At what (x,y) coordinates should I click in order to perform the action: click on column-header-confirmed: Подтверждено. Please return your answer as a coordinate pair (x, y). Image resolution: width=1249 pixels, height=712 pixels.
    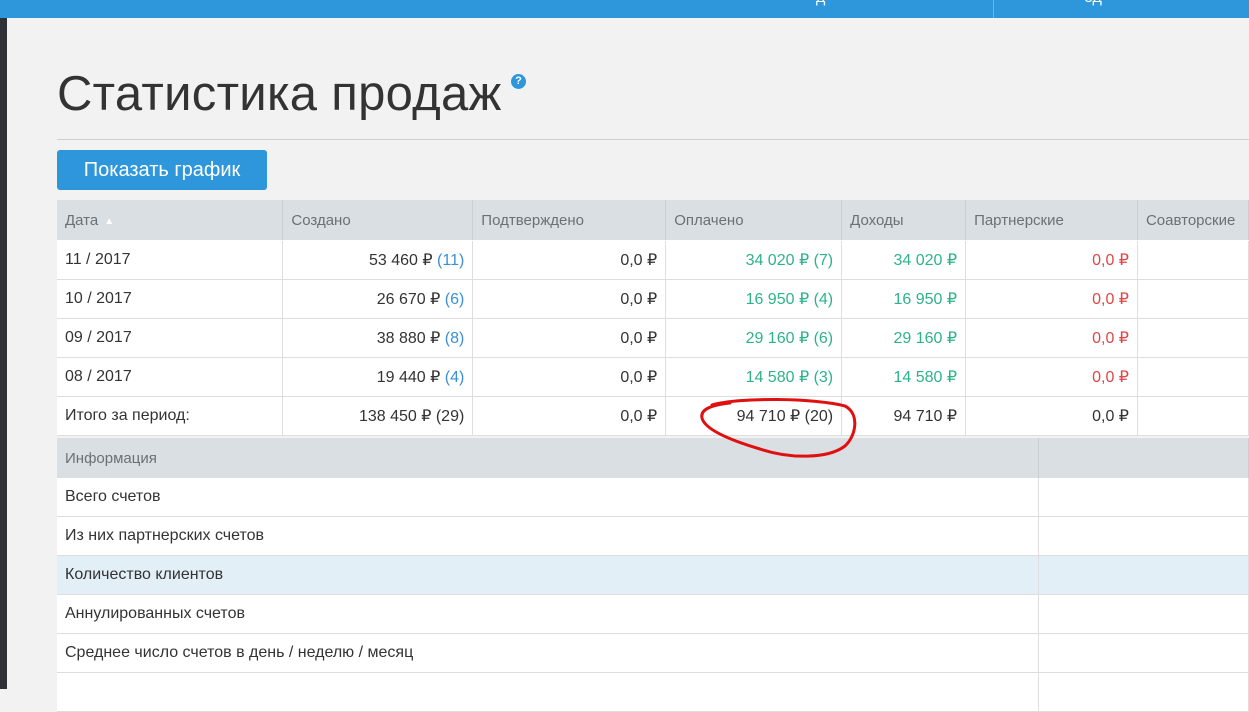
    Looking at the image, I should click on (569, 220).